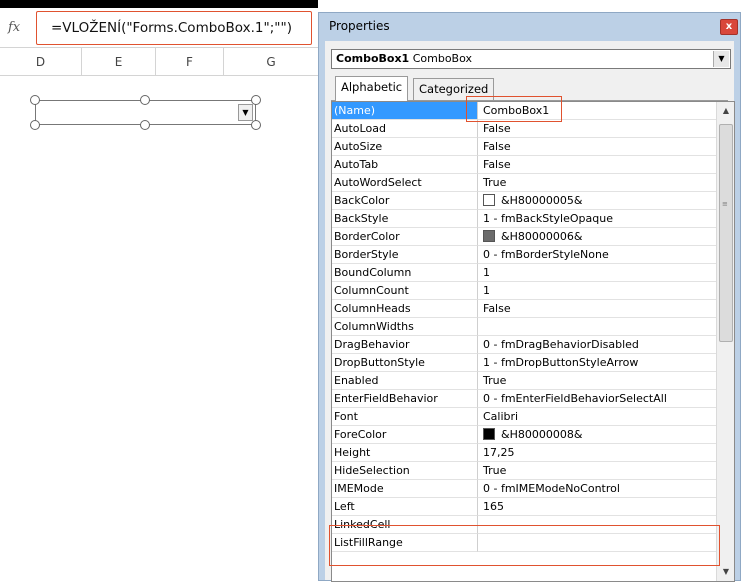  I want to click on property-name: HideSelection, so click(405, 471).